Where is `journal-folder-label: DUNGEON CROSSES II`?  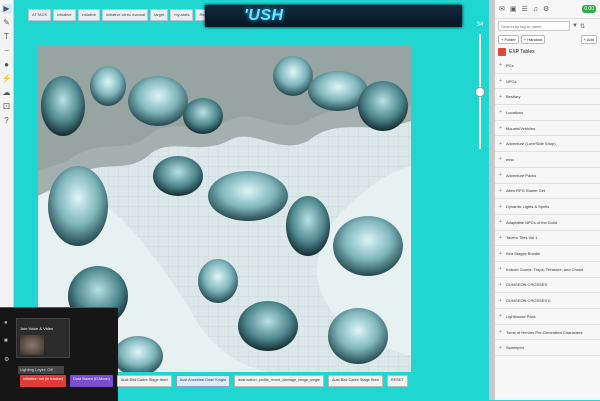 journal-folder-label: DUNGEON CROSSES II is located at coordinates (528, 301).